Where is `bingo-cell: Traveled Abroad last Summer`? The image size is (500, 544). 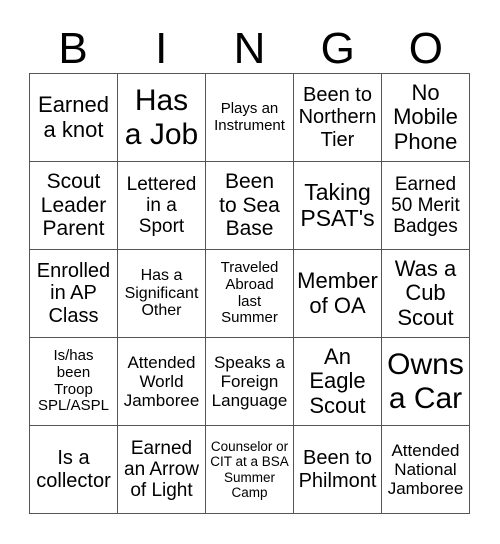
bingo-cell: Traveled Abroad last Summer is located at coordinates (250, 294).